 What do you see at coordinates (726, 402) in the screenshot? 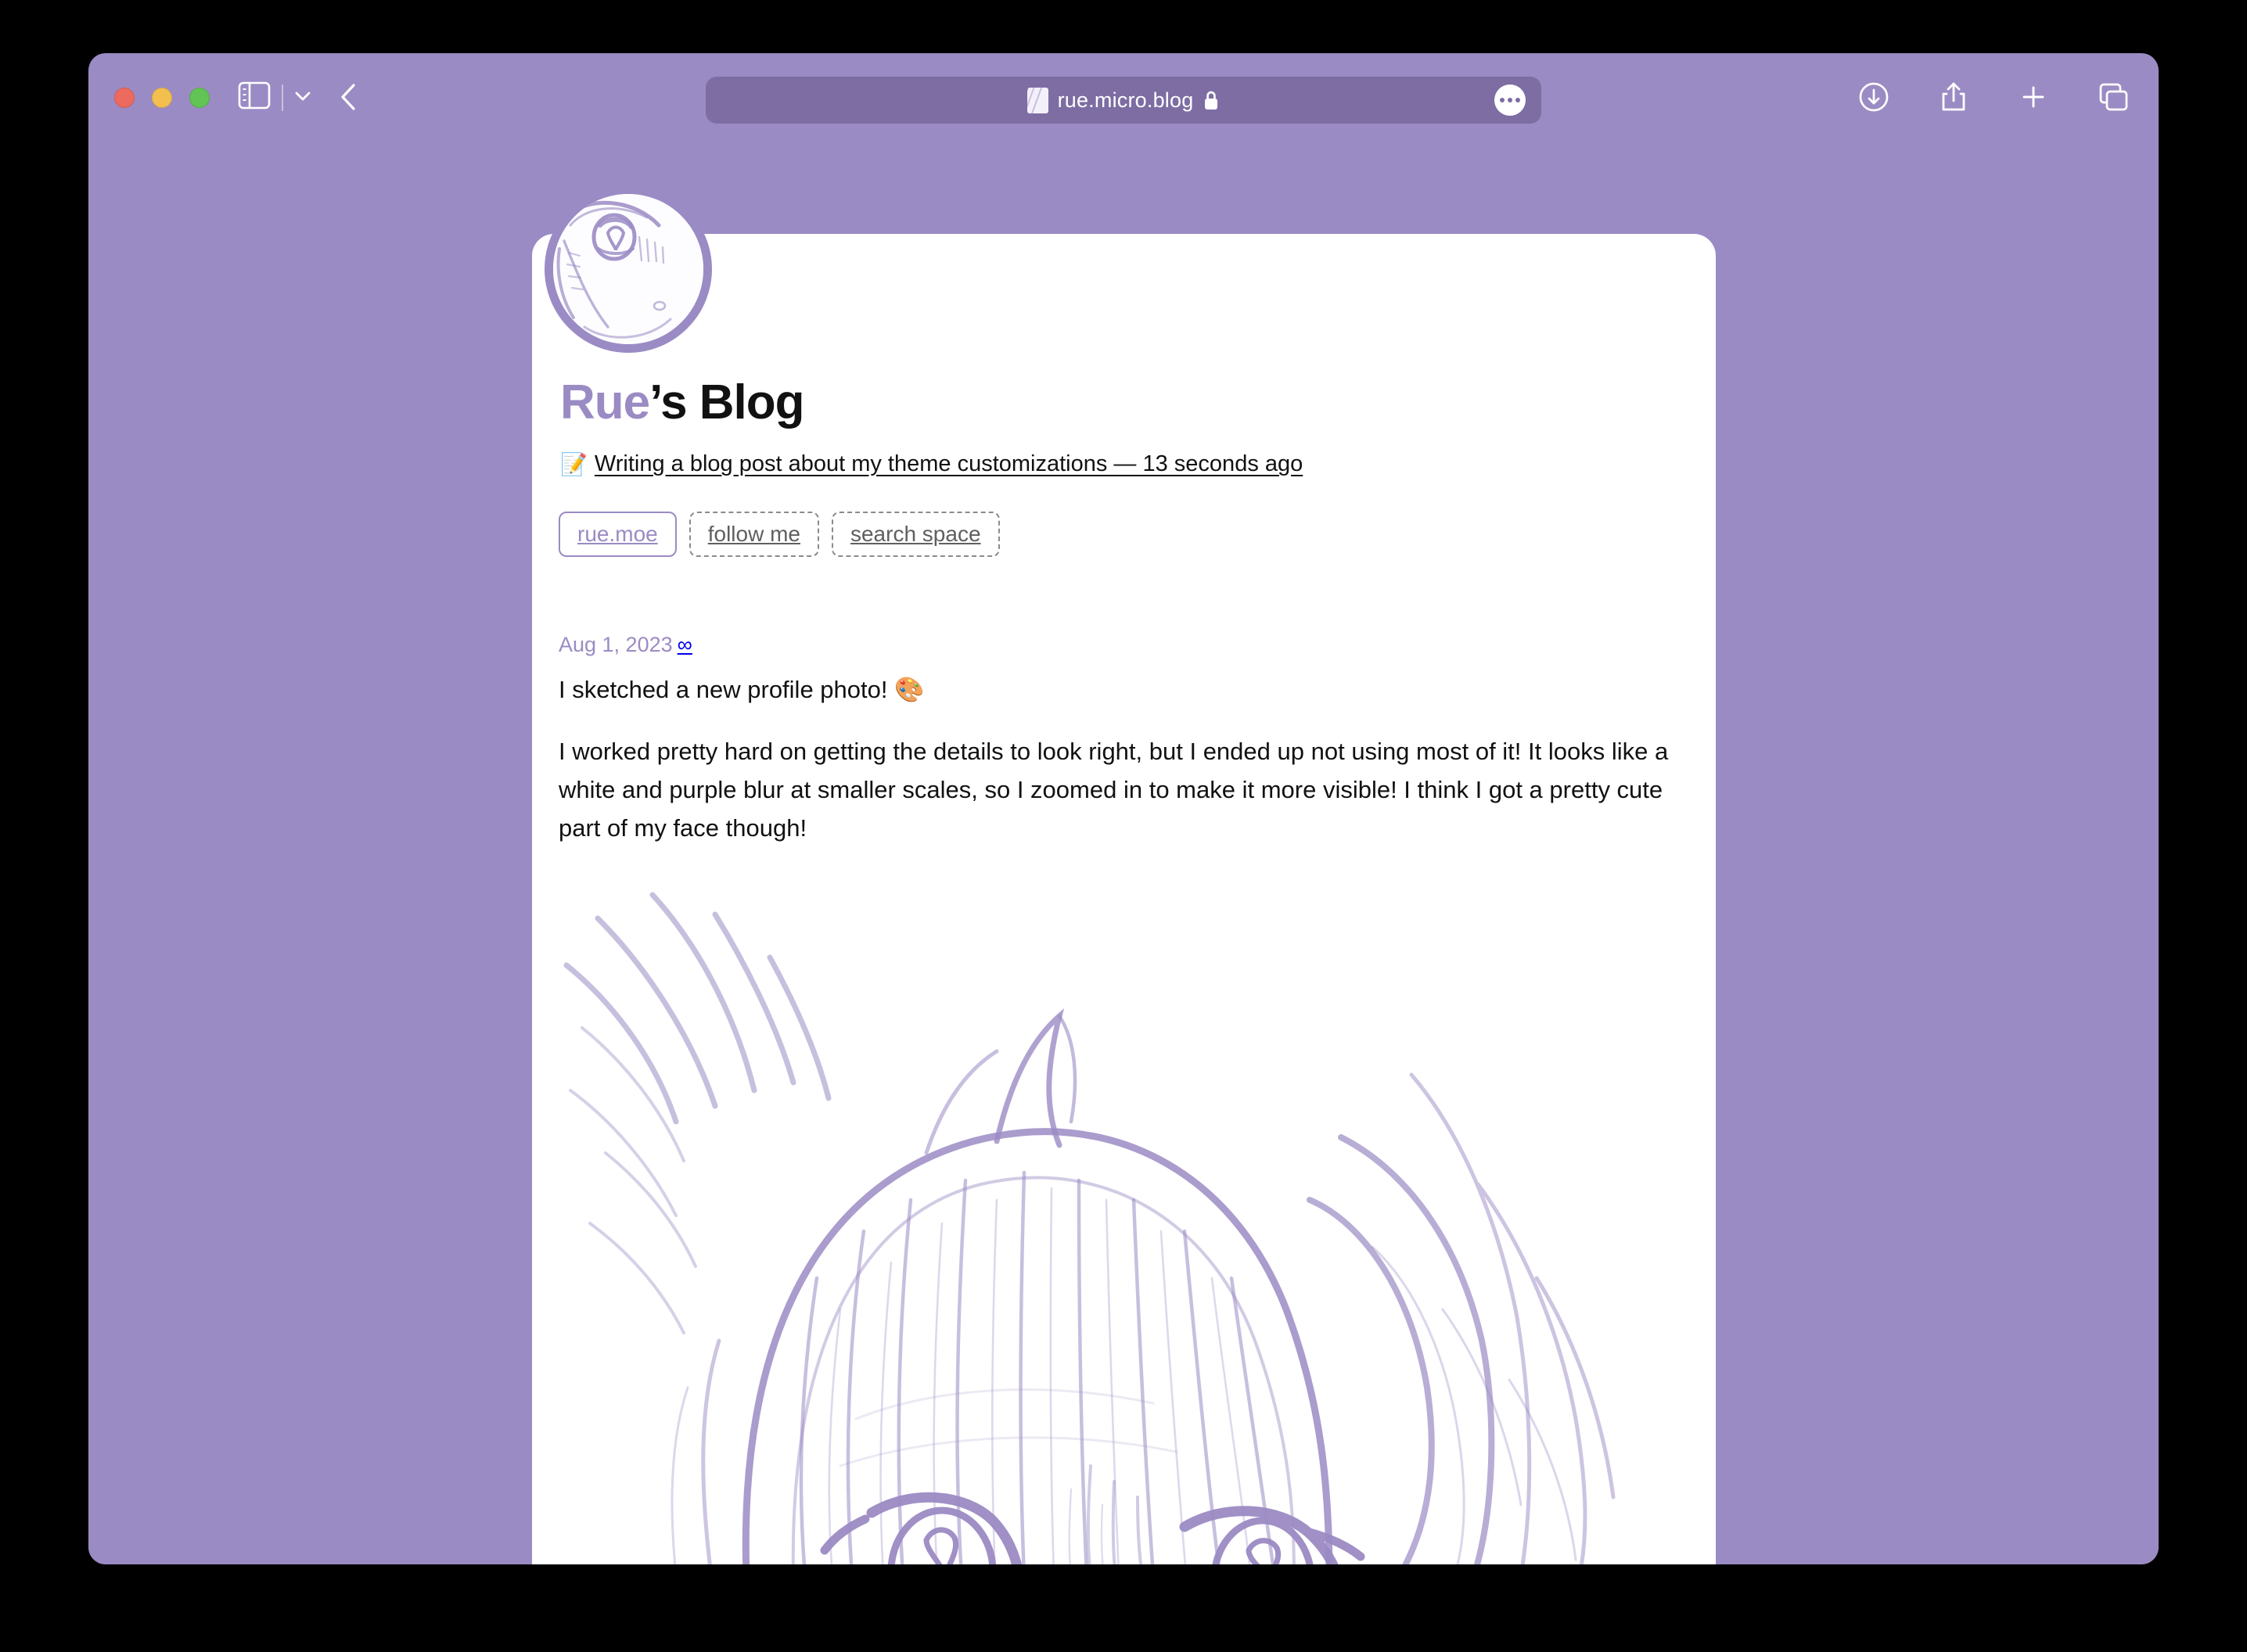
I see `page-title-rest: ’s Blog` at bounding box center [726, 402].